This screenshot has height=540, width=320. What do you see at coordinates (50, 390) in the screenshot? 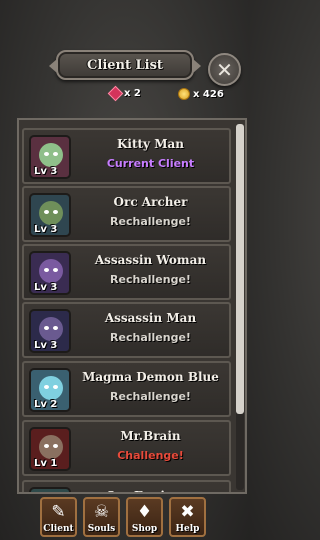
I see `portrait: Lv 2` at bounding box center [50, 390].